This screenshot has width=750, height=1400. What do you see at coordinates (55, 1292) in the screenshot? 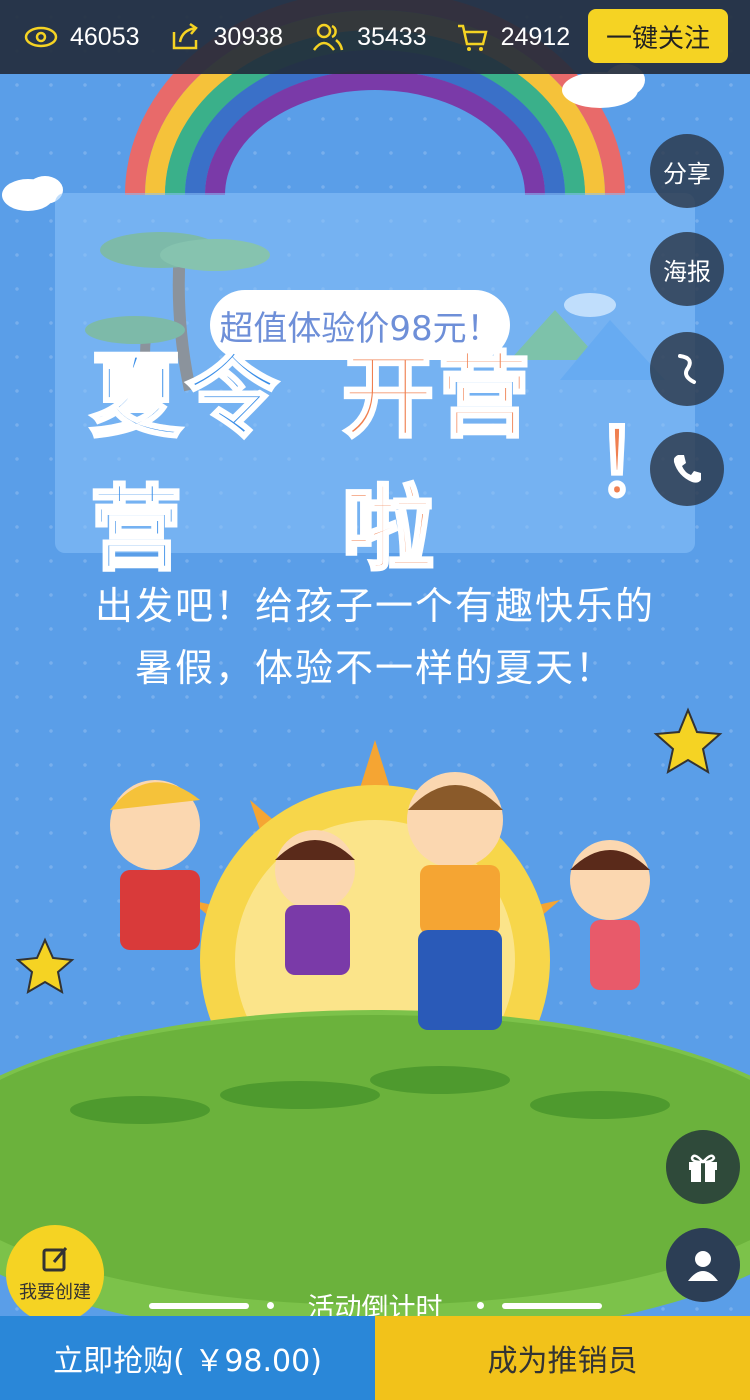
I see `create-event-label: 我要创建` at bounding box center [55, 1292].